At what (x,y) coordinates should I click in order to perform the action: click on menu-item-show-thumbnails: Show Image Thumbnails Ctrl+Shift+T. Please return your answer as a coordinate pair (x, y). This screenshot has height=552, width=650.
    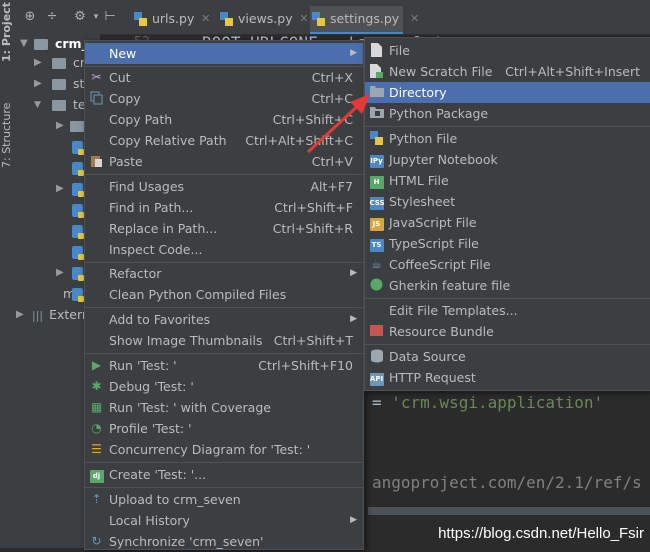
    Looking at the image, I should click on (224, 340).